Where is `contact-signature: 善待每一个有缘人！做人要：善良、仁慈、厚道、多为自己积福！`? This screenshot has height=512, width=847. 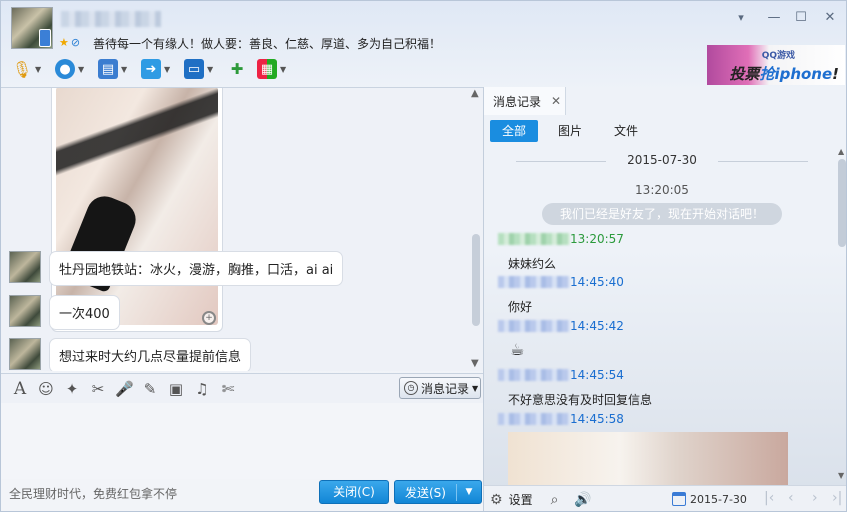
contact-signature: 善待每一个有缘人！做人要：善良、仁慈、厚道、多为自己积福！ is located at coordinates (267, 44).